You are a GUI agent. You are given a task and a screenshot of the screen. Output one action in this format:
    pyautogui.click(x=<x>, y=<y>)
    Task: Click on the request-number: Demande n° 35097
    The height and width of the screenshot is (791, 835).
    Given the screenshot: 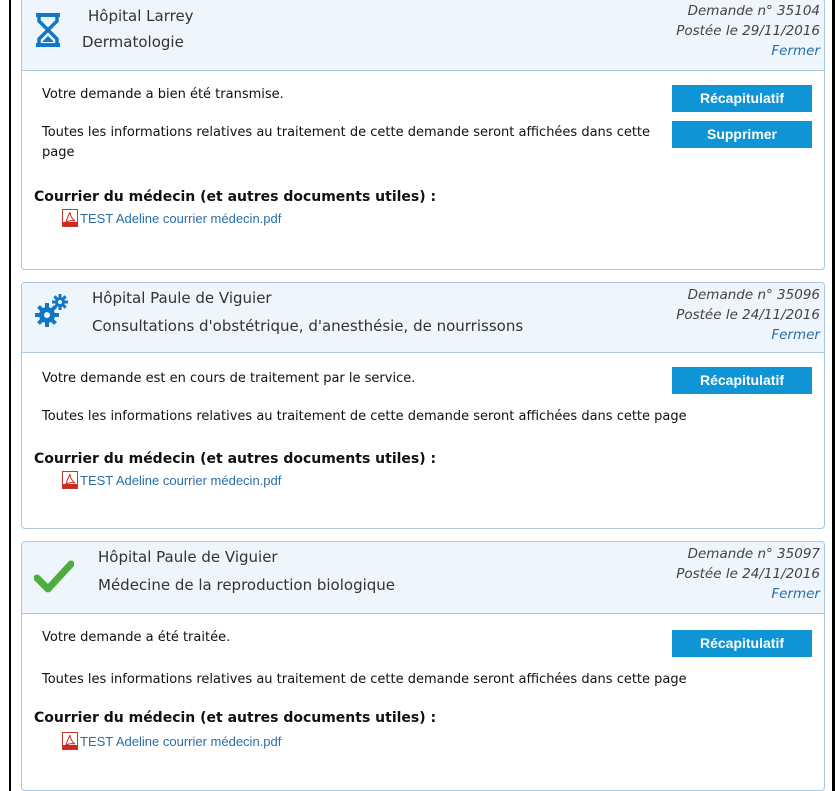 What is the action you would take?
    pyautogui.click(x=753, y=554)
    